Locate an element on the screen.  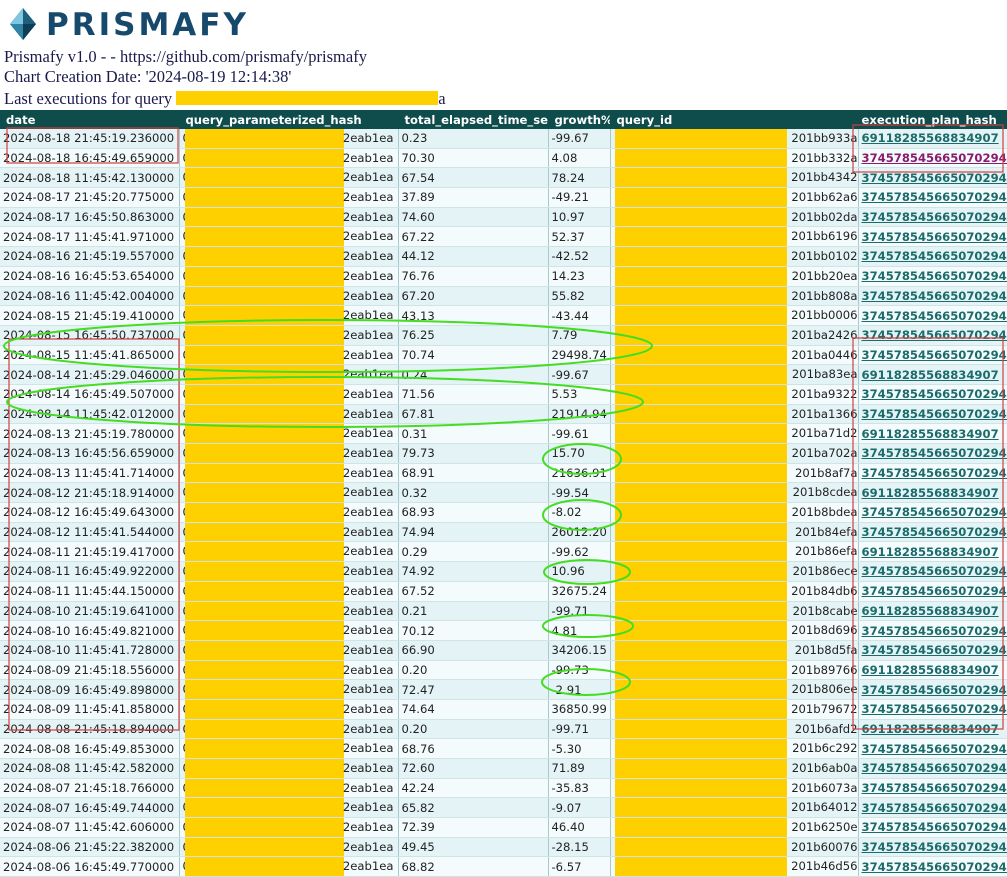
query-id-cell: 201b60076 is located at coordinates (734, 847).